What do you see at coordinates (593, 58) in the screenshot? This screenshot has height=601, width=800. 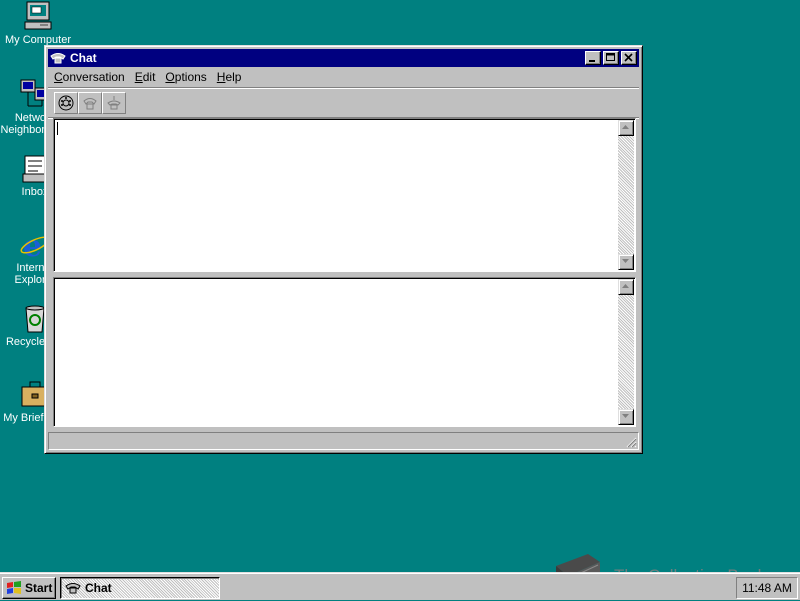 I see `minimize-button` at bounding box center [593, 58].